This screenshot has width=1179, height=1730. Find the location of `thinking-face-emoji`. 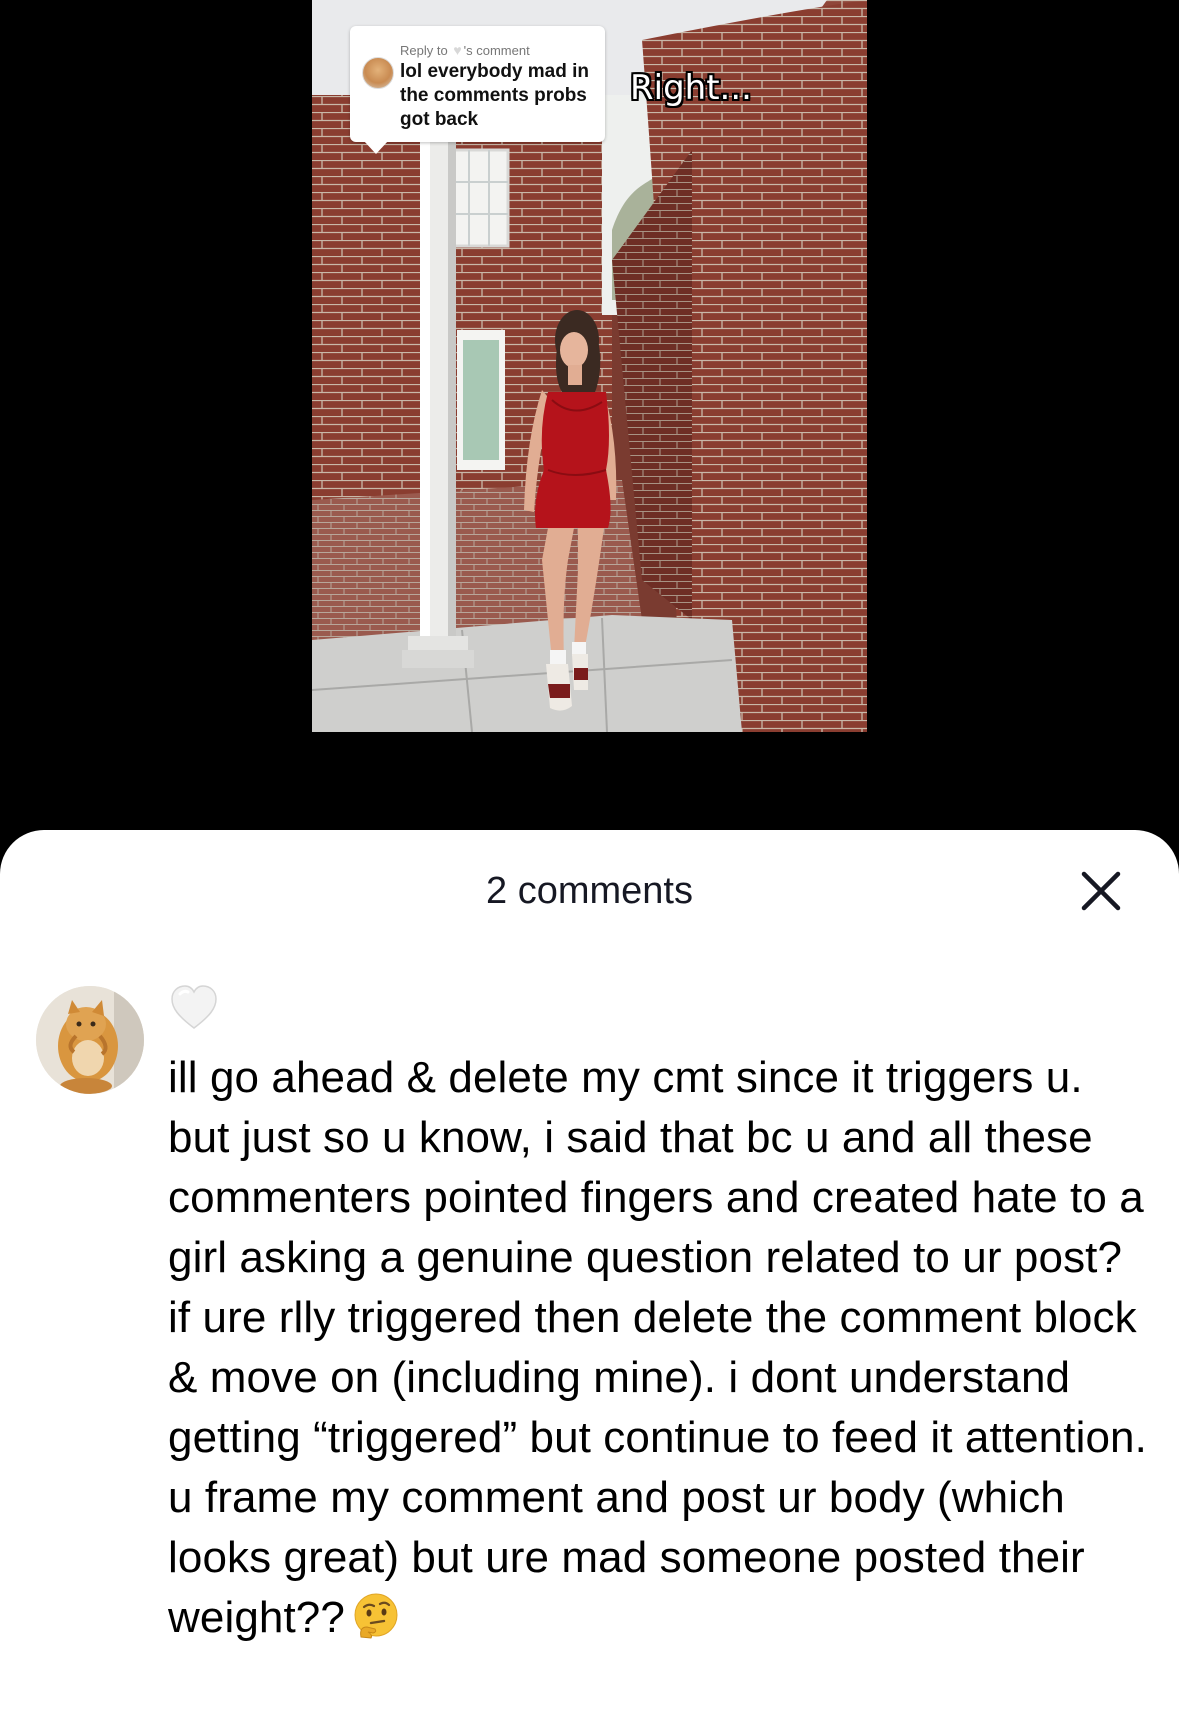

thinking-face-emoji is located at coordinates (376, 1616).